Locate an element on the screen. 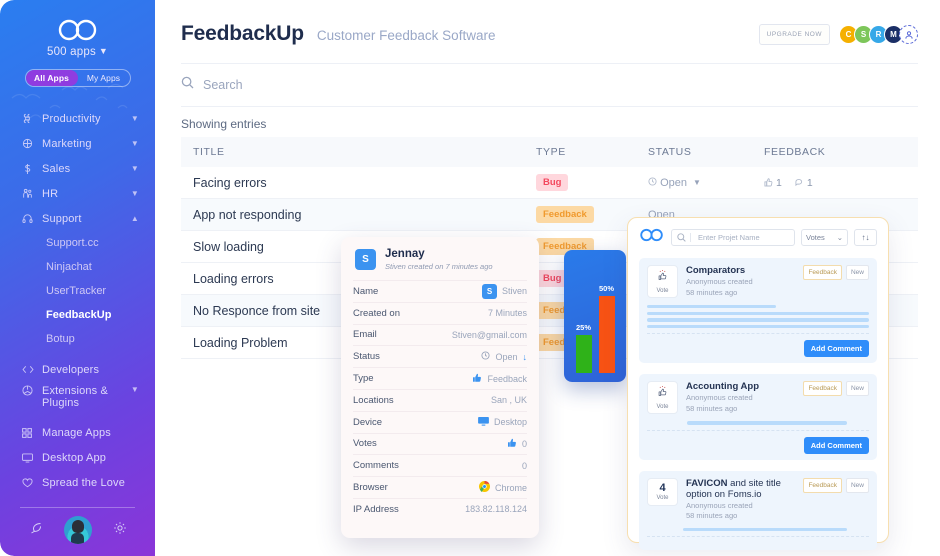 The width and height of the screenshot is (940, 556). gear-icon is located at coordinates (120, 530).